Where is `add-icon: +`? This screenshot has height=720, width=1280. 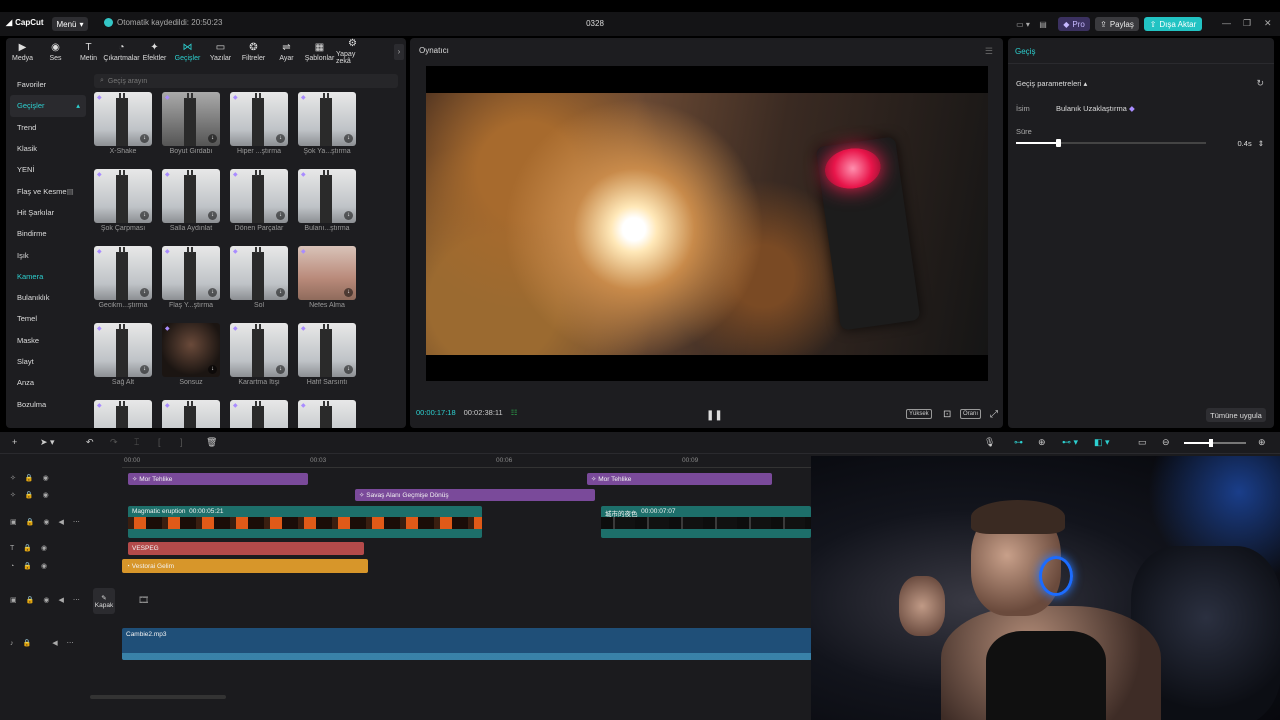 add-icon: + is located at coordinates (14, 442).